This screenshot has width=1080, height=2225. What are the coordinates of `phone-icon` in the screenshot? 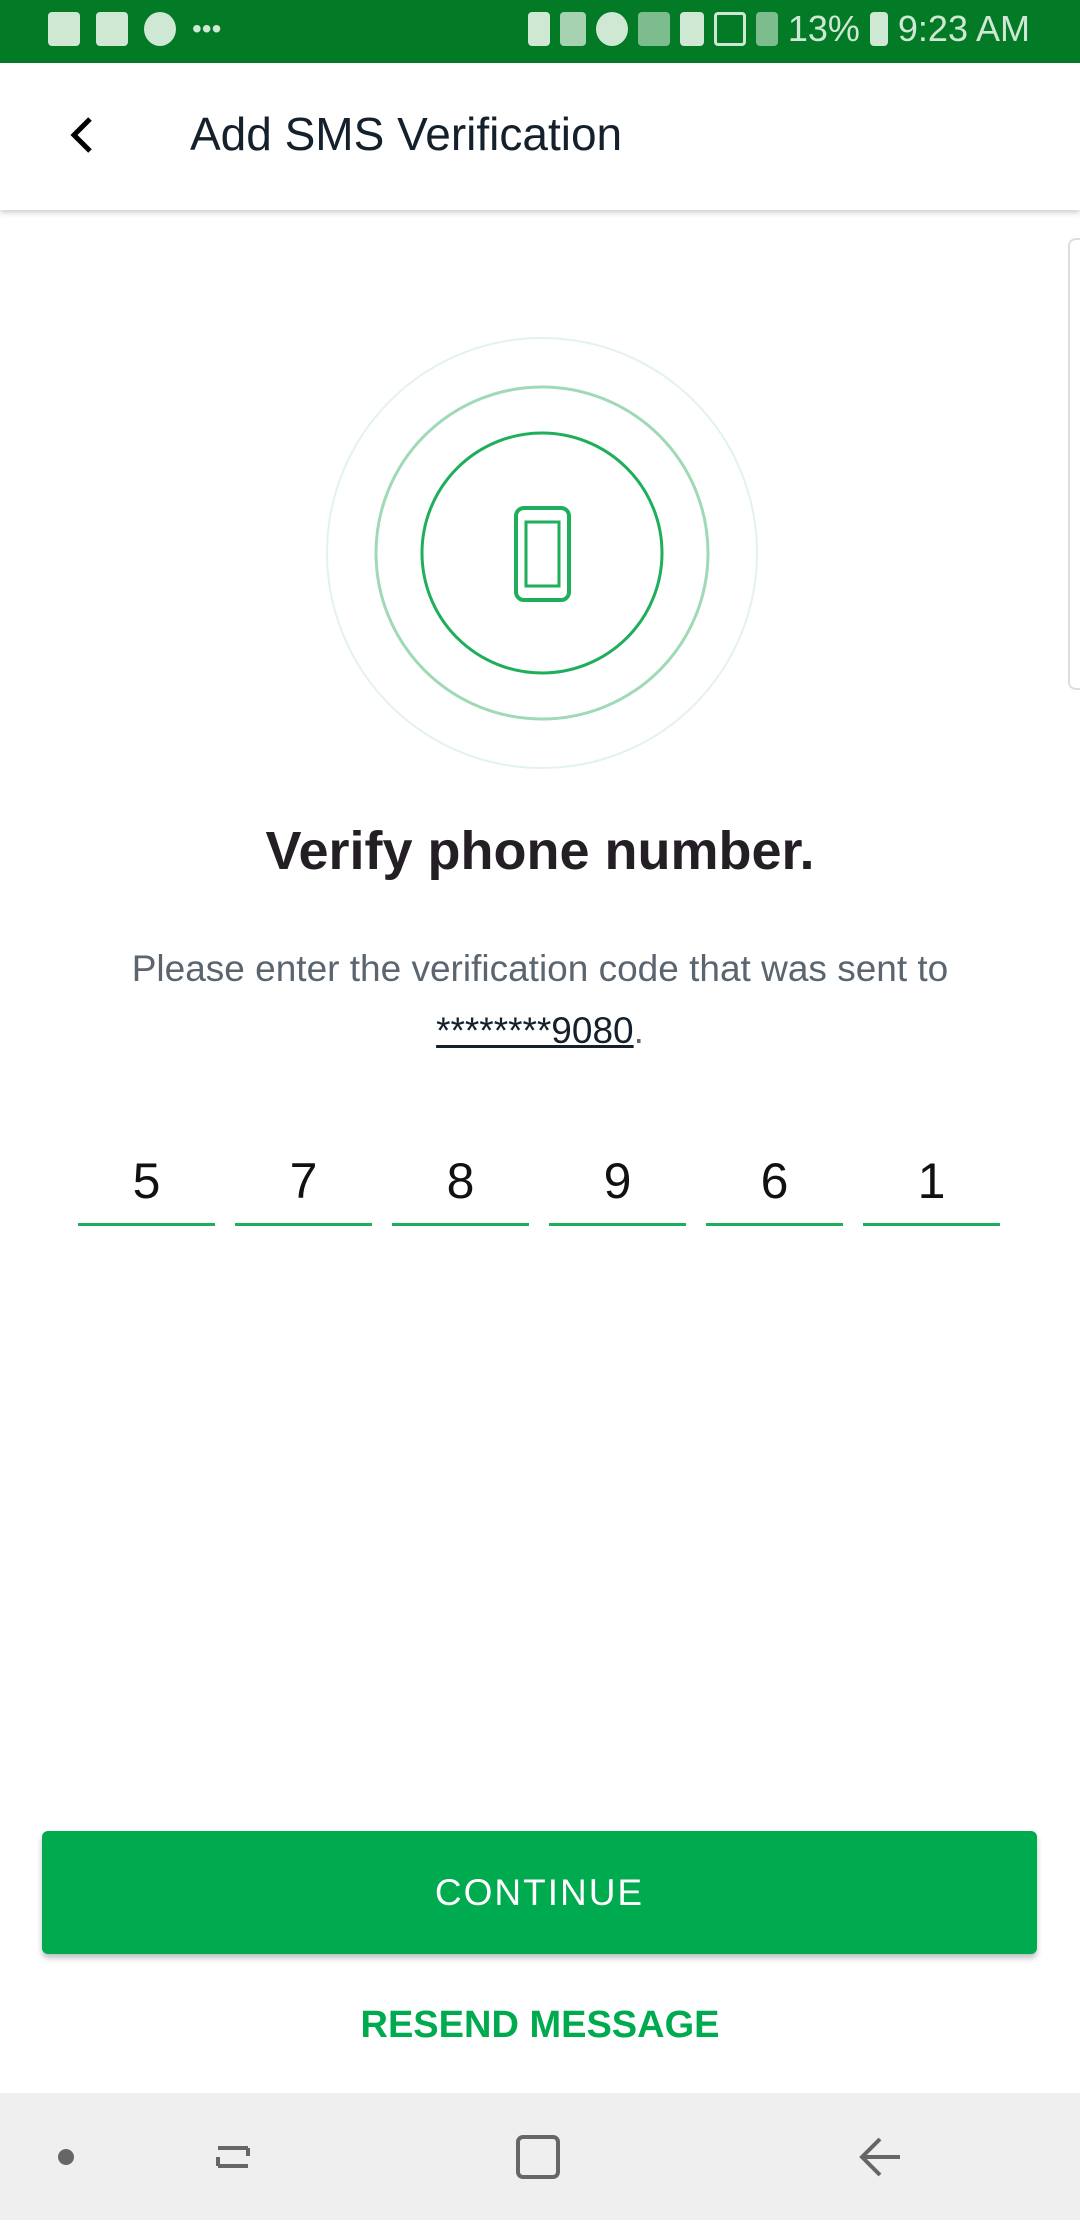 It's located at (542, 554).